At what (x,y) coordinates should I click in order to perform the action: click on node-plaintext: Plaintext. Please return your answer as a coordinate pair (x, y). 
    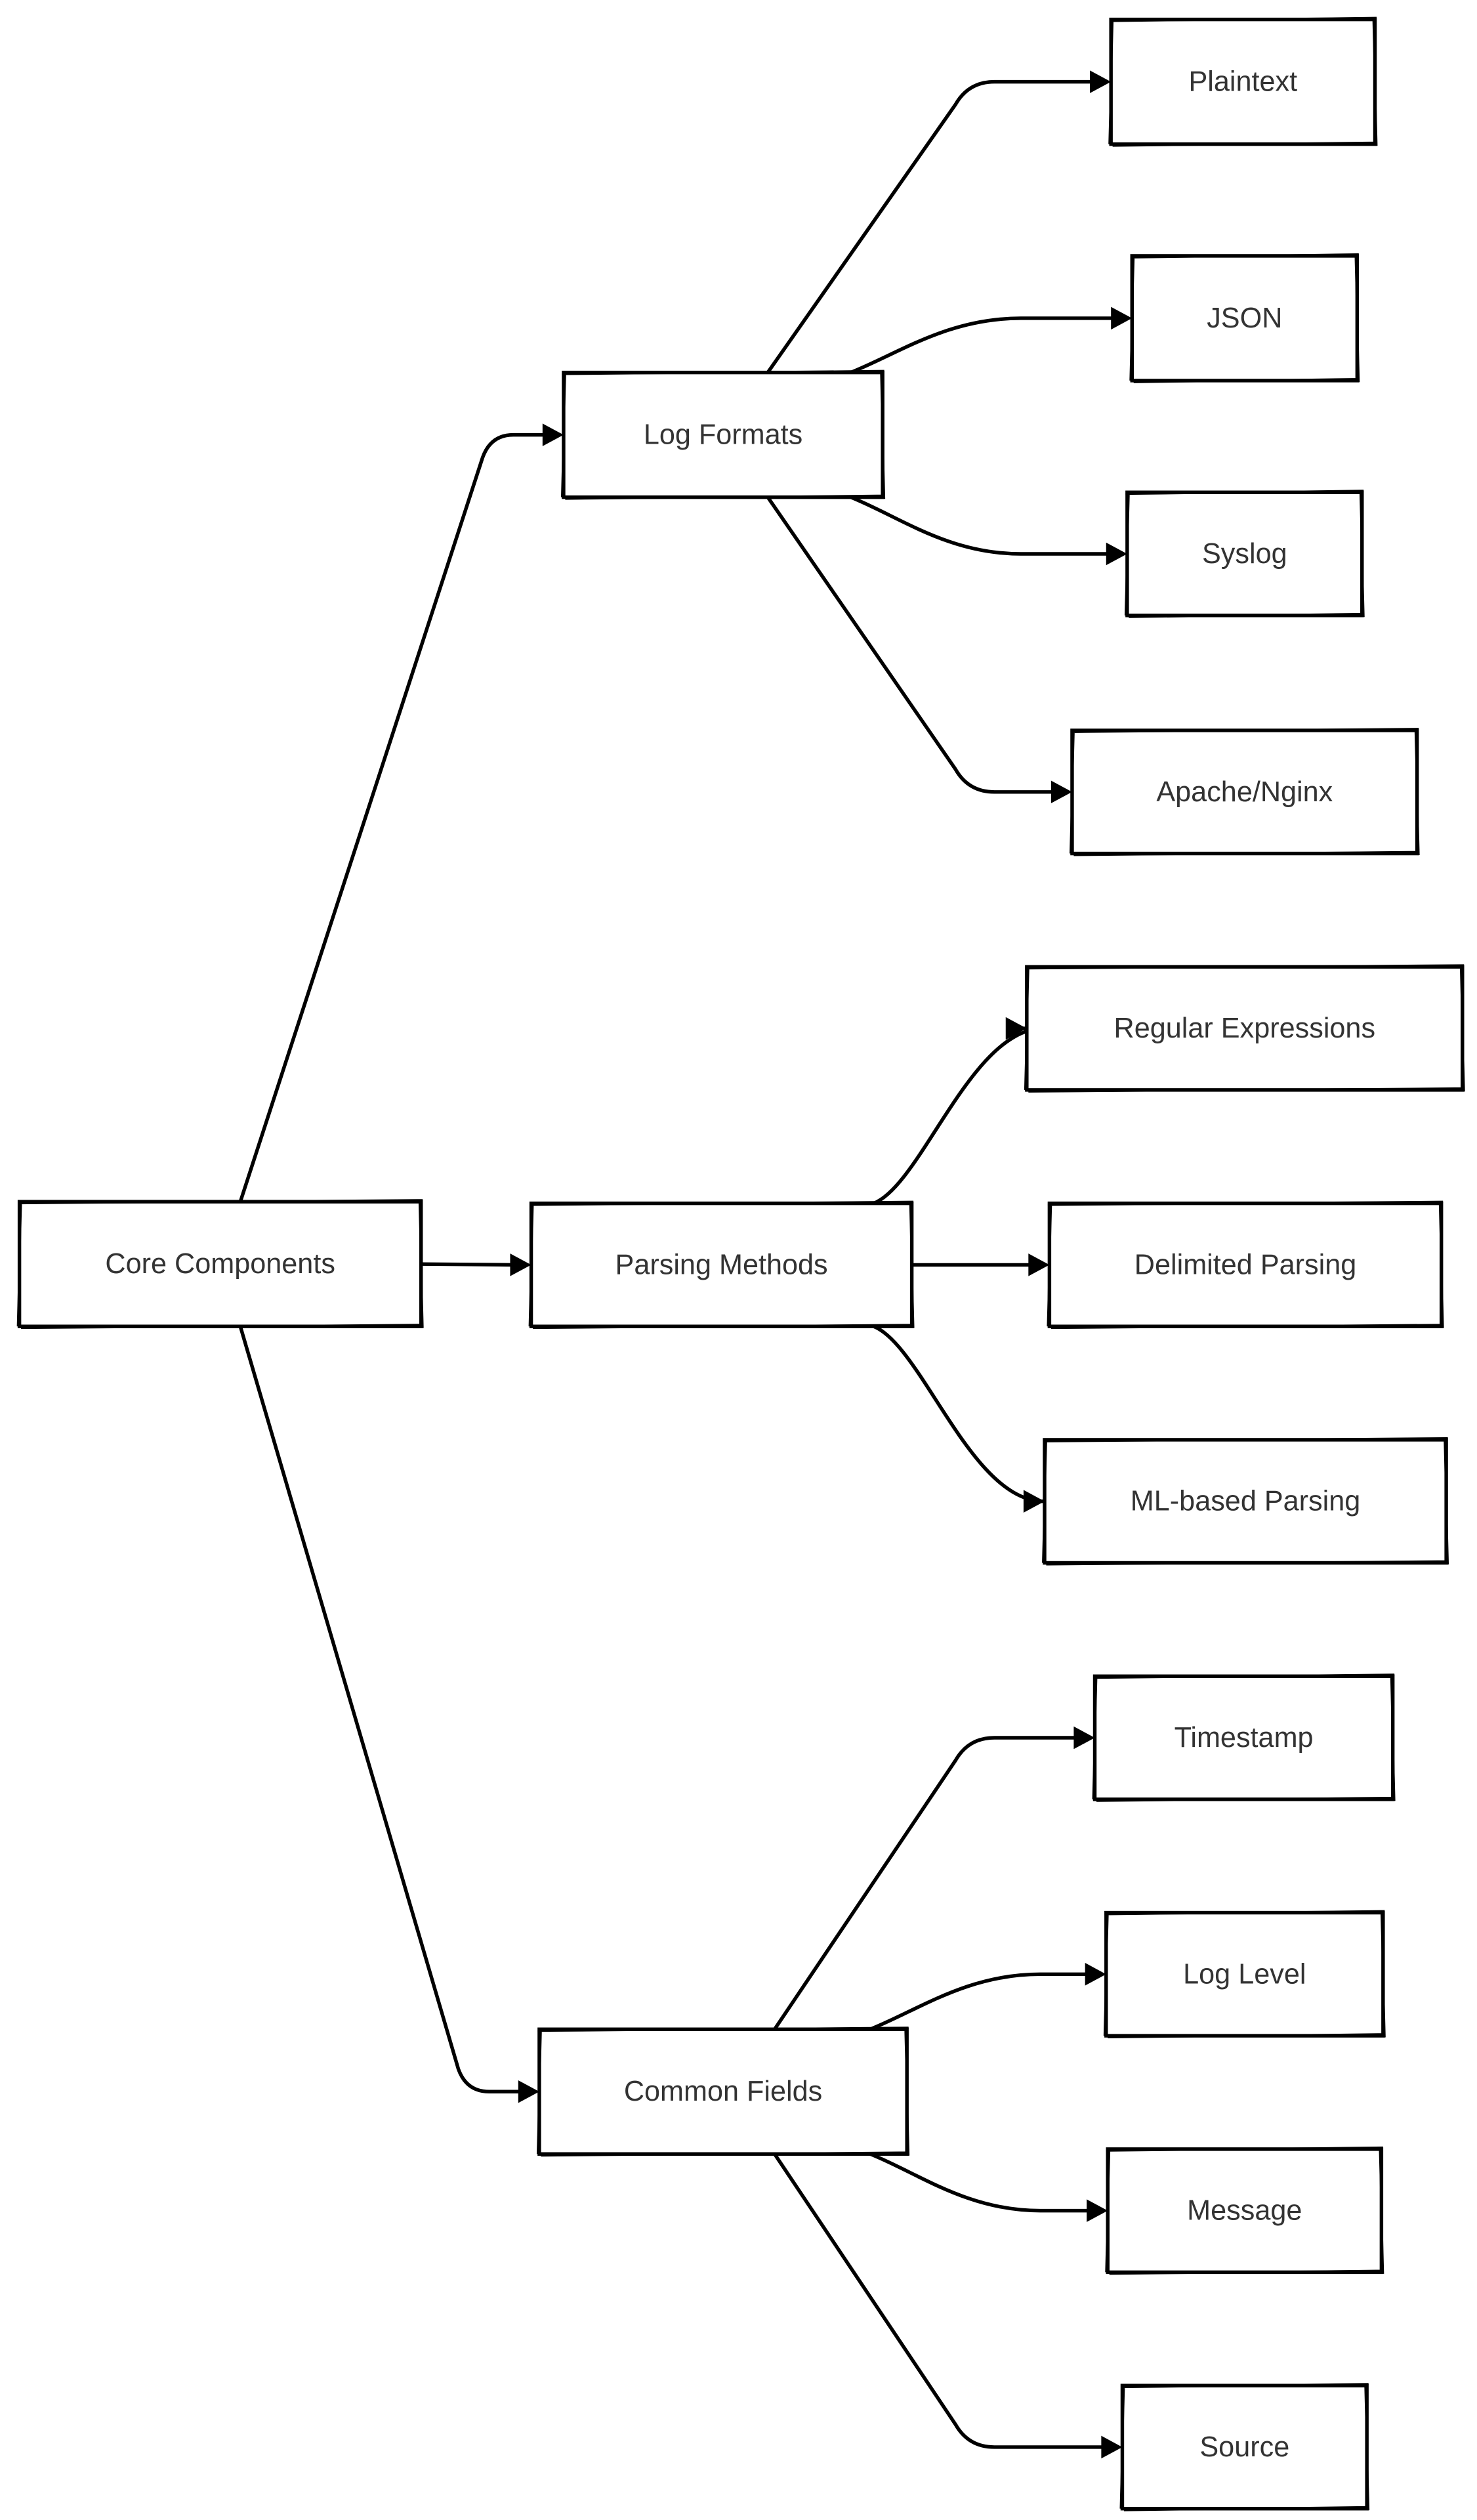
    Looking at the image, I should click on (1243, 81).